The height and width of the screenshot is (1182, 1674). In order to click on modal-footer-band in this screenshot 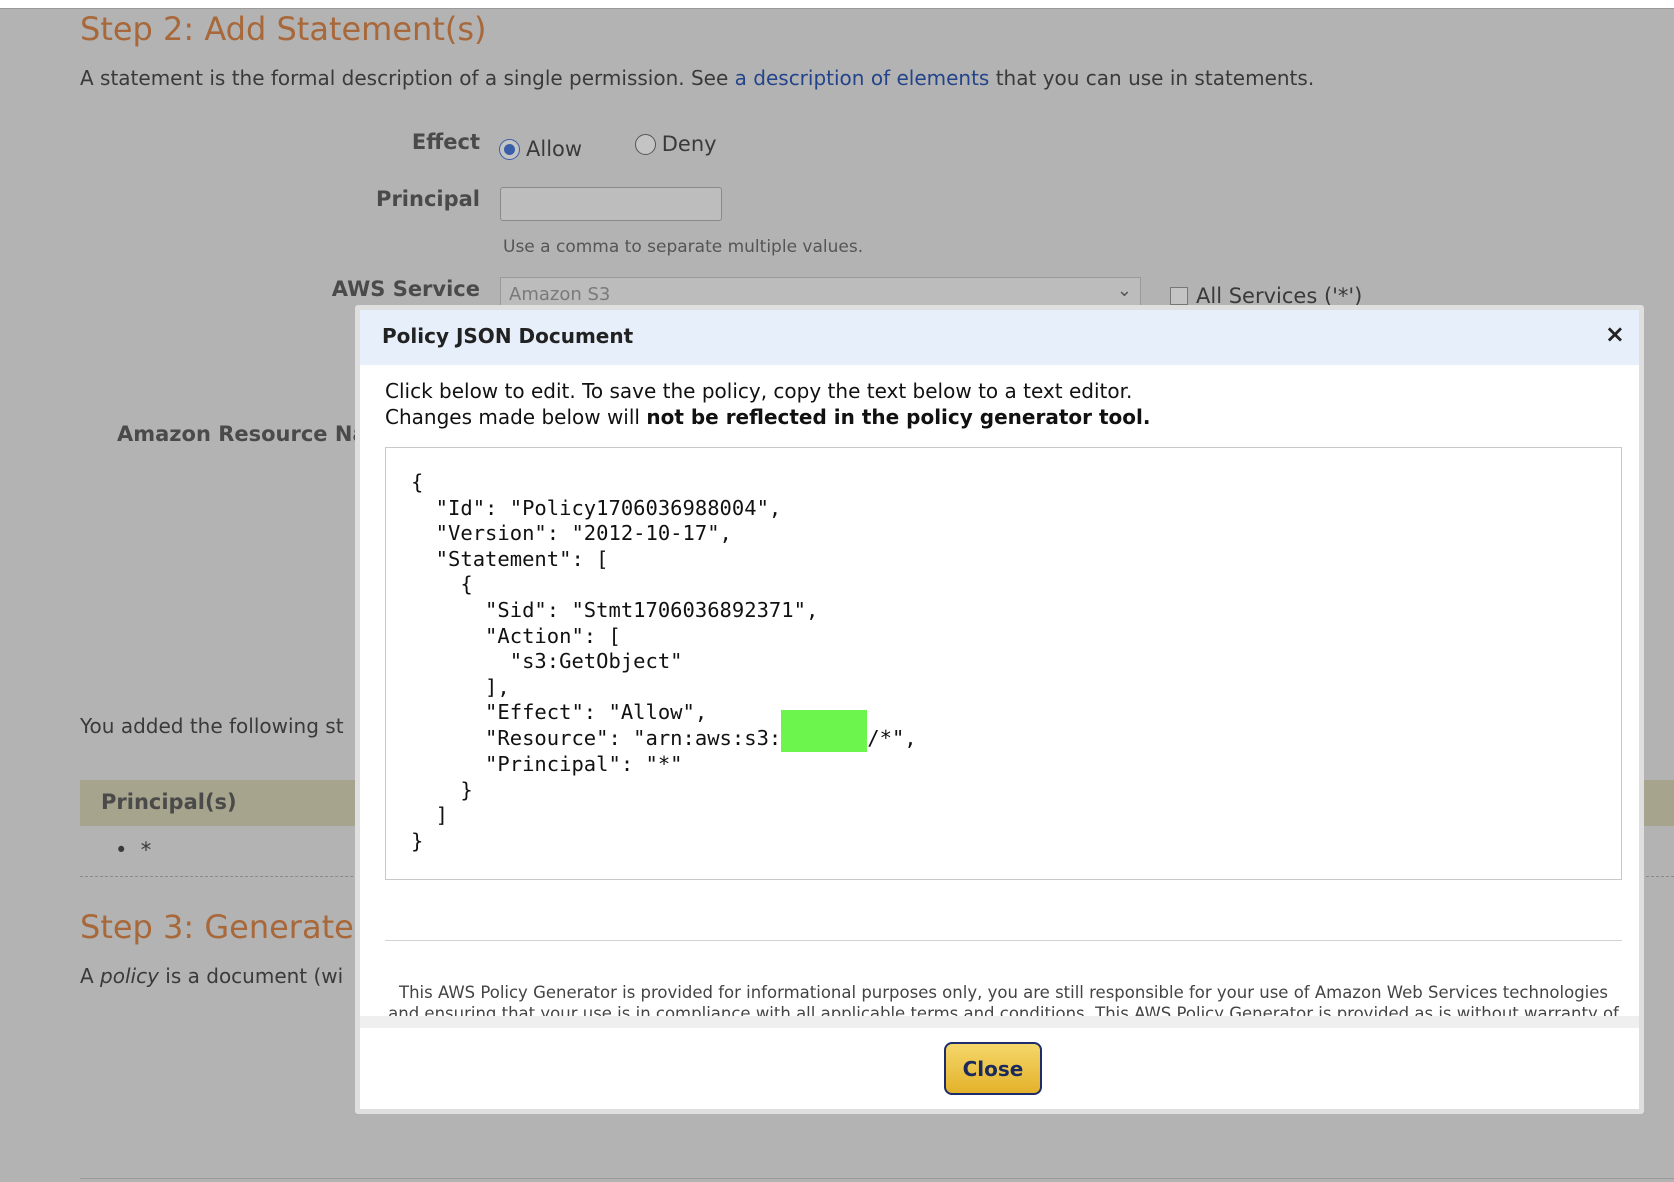, I will do `click(999, 1022)`.